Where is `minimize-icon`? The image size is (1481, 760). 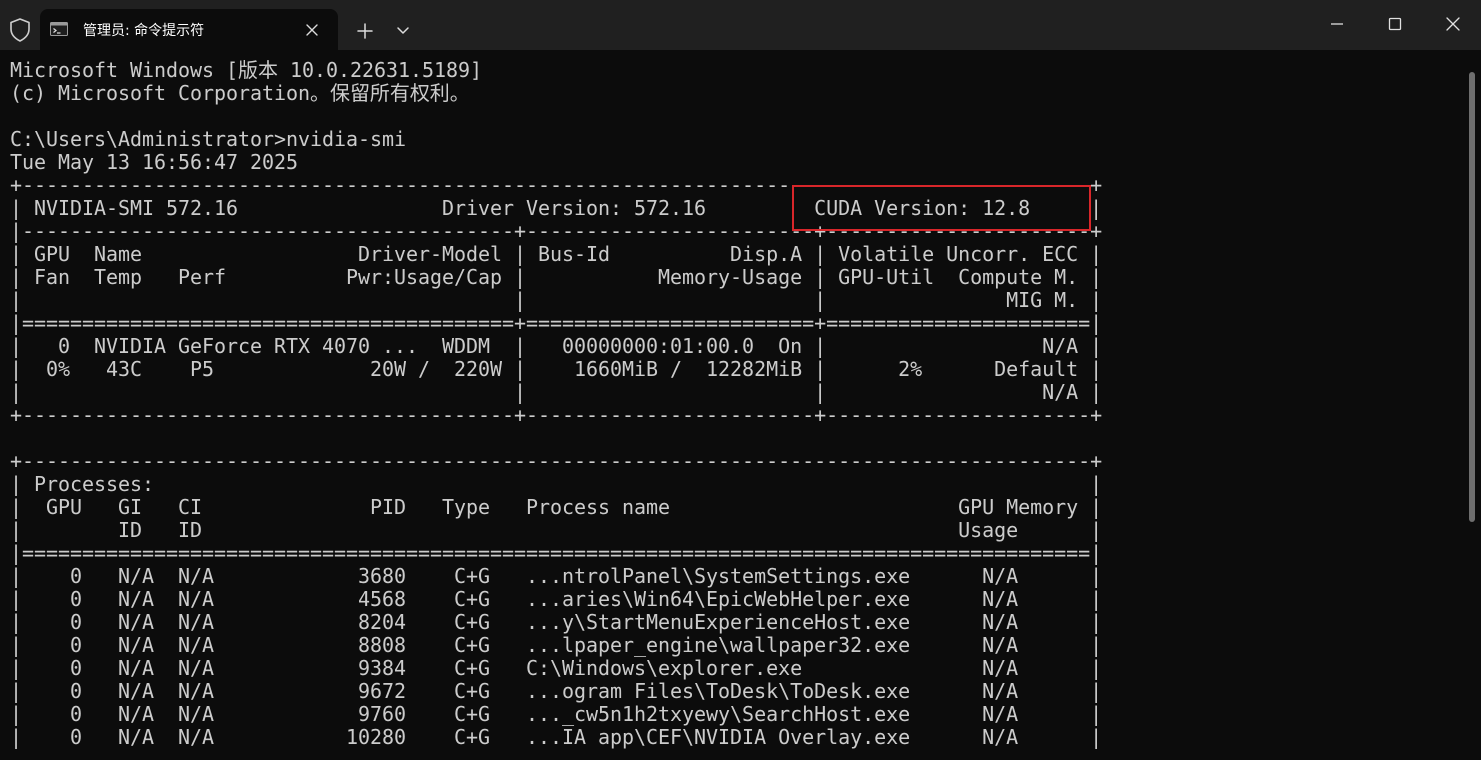 minimize-icon is located at coordinates (1337, 24).